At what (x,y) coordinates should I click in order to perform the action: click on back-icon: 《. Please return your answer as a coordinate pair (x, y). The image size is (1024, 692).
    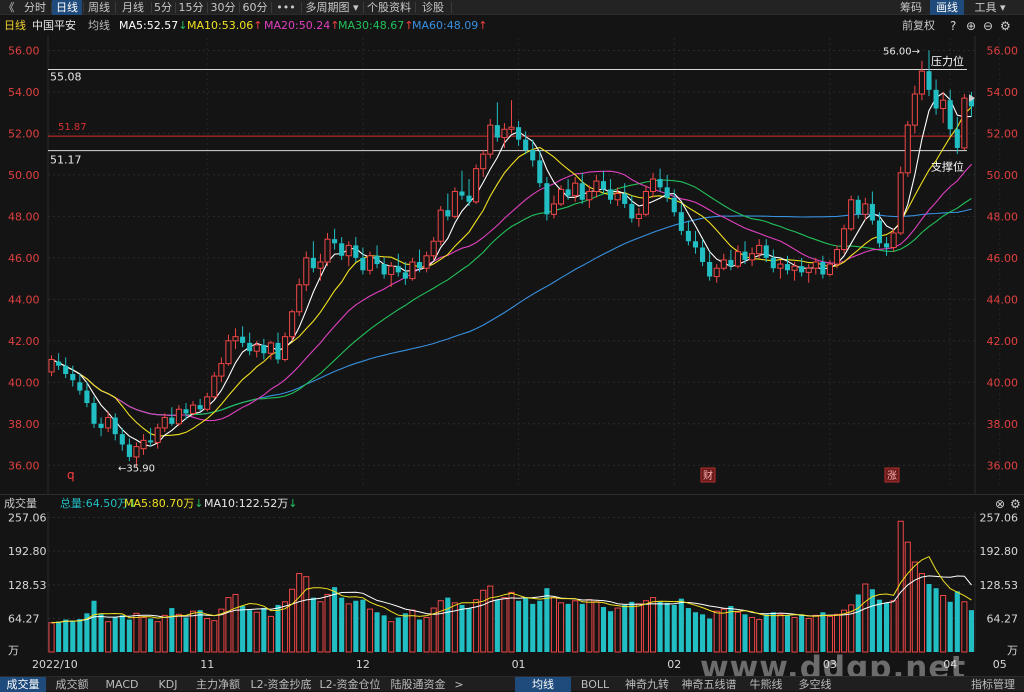
    Looking at the image, I should click on (9, 7).